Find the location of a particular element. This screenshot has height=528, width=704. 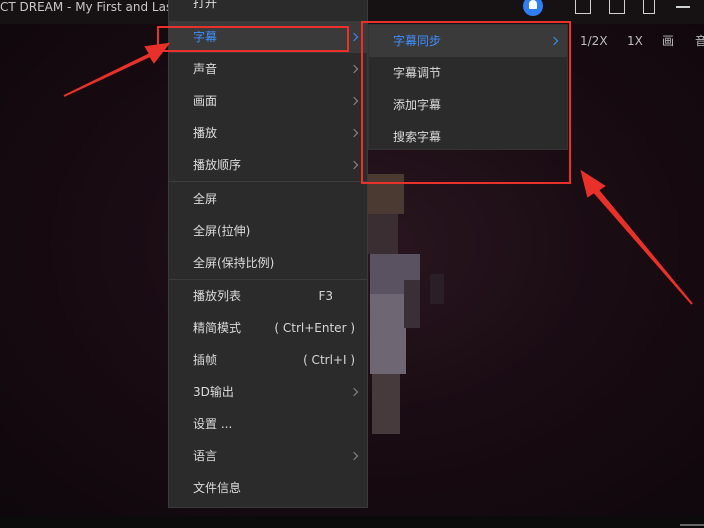

bottom-control-strip is located at coordinates (352, 522).